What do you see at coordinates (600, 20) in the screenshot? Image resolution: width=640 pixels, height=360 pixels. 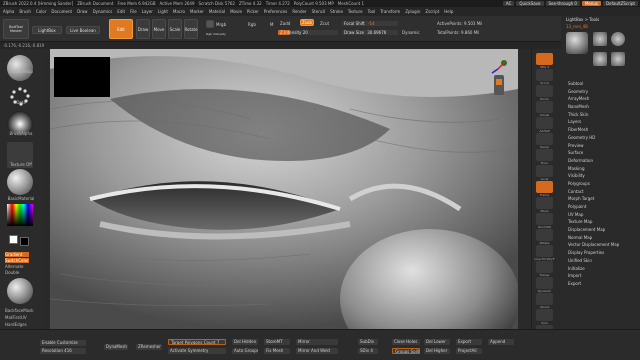 I see `tray-header: LightBox > Tools` at bounding box center [600, 20].